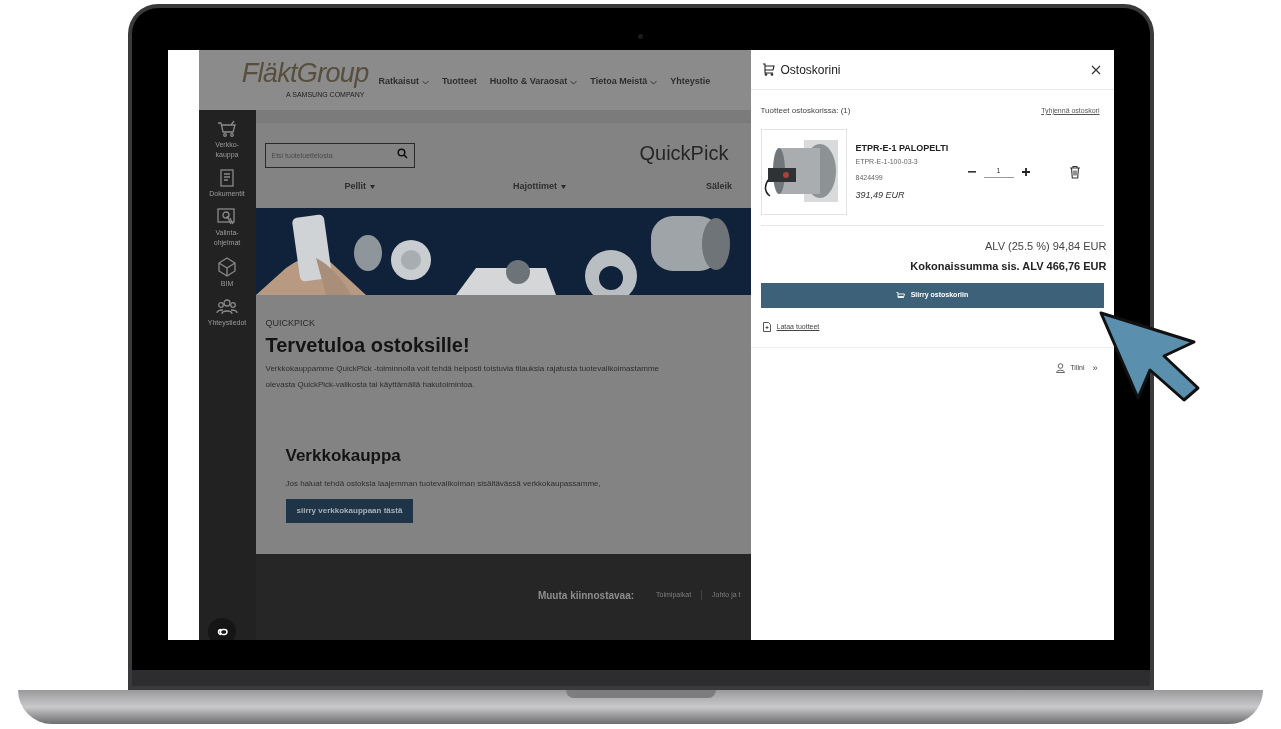  What do you see at coordinates (368, 345) in the screenshot?
I see `page-heading: Tervetuloa ostoksille!` at bounding box center [368, 345].